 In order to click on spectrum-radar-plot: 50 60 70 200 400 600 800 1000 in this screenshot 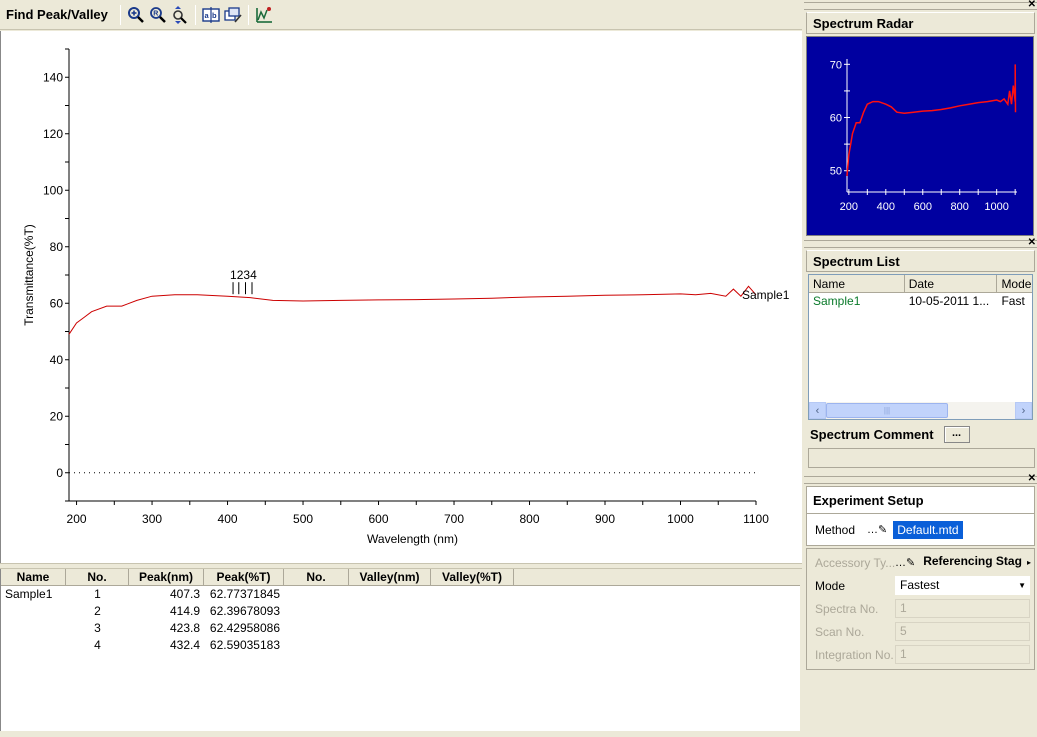, I will do `click(920, 136)`.